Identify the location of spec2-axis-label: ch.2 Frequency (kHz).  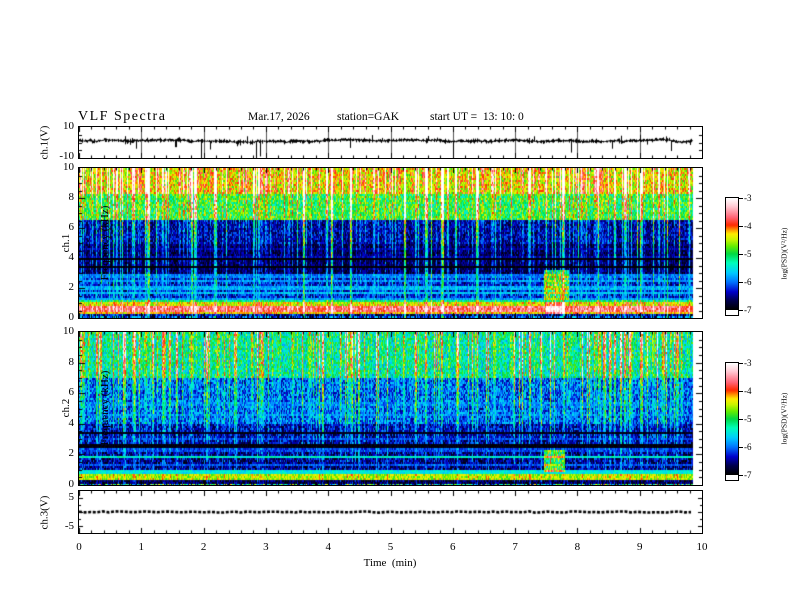
(72, 408).